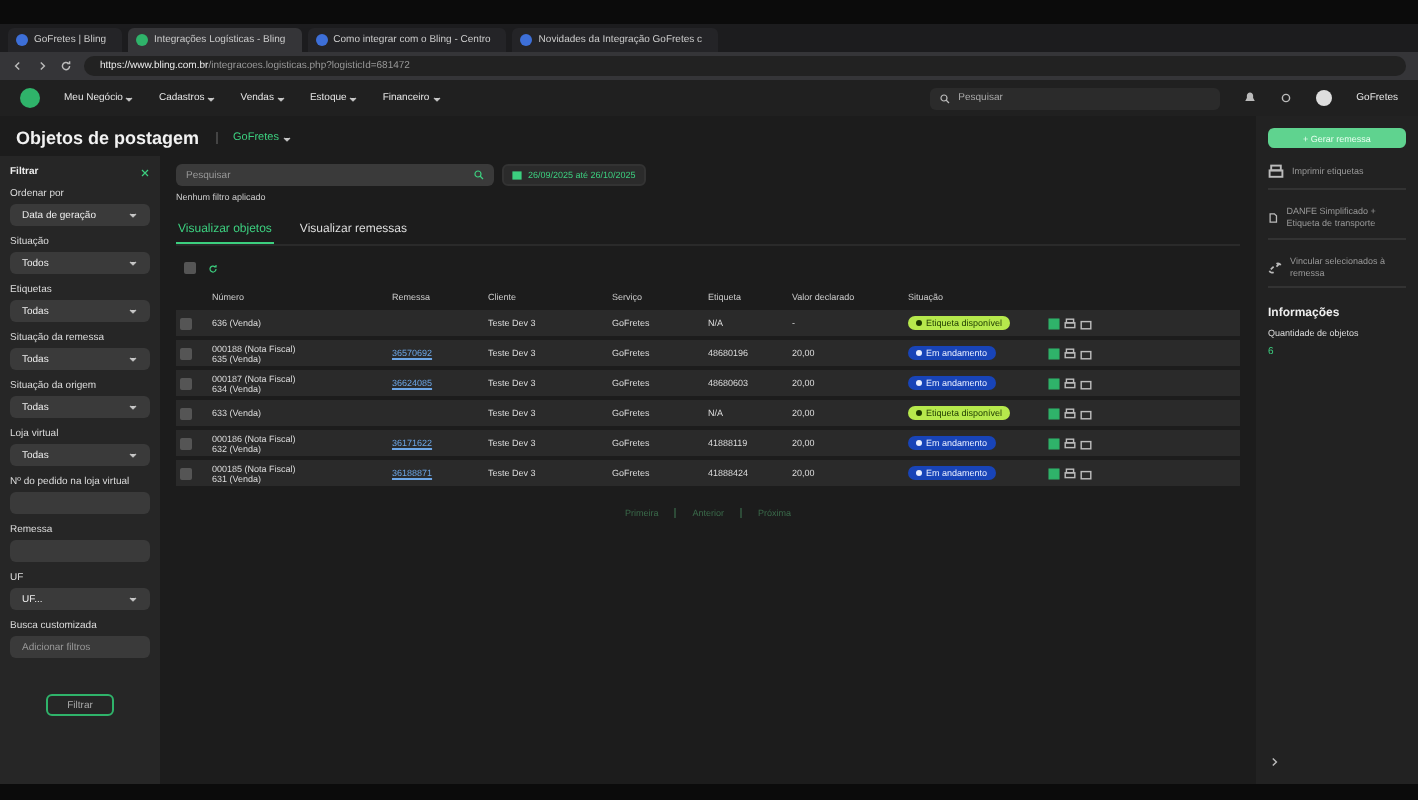 The image size is (1418, 800). What do you see at coordinates (145, 172) in the screenshot?
I see `close-icon` at bounding box center [145, 172].